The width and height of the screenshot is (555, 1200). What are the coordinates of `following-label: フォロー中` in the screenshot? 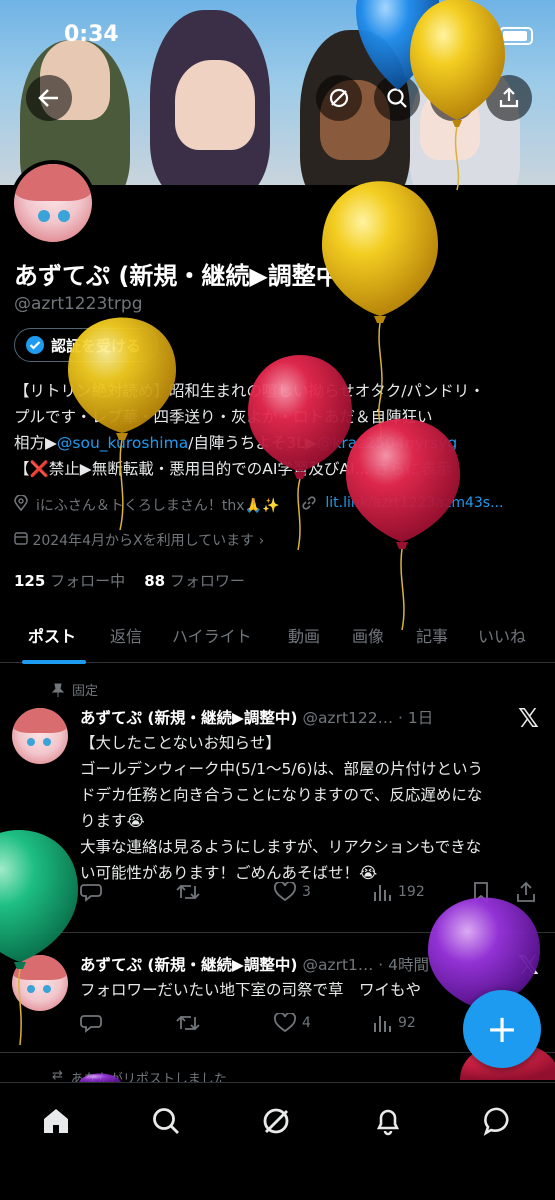 It's located at (88, 581).